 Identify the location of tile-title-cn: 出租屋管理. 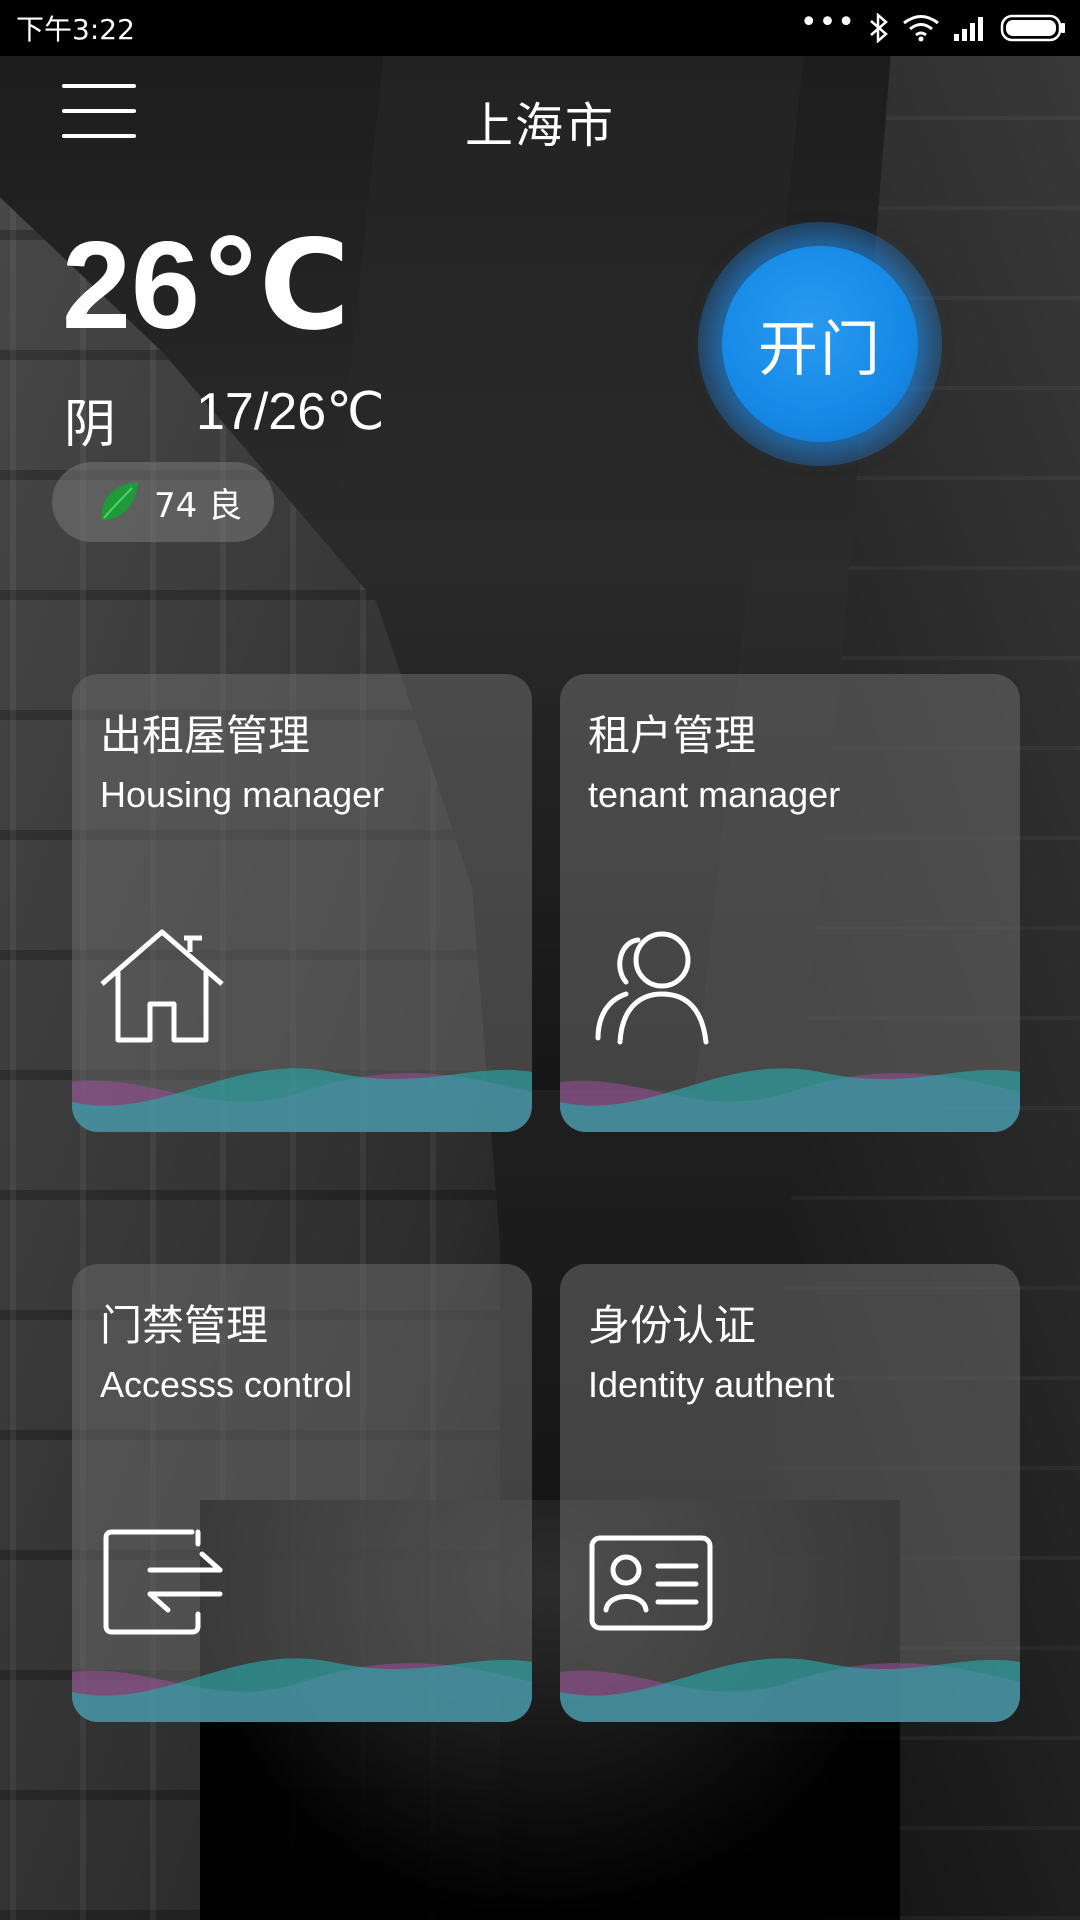
(205, 735).